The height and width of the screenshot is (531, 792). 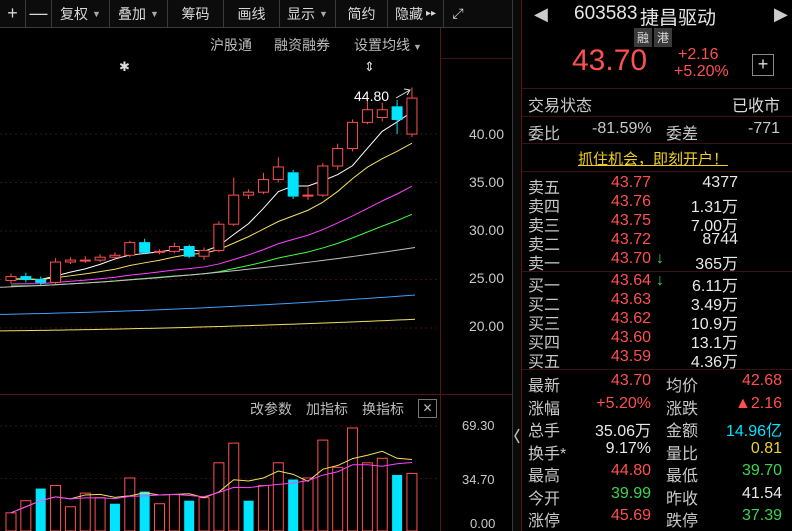 I want to click on margin-trading-link: 融资融券, so click(x=302, y=45).